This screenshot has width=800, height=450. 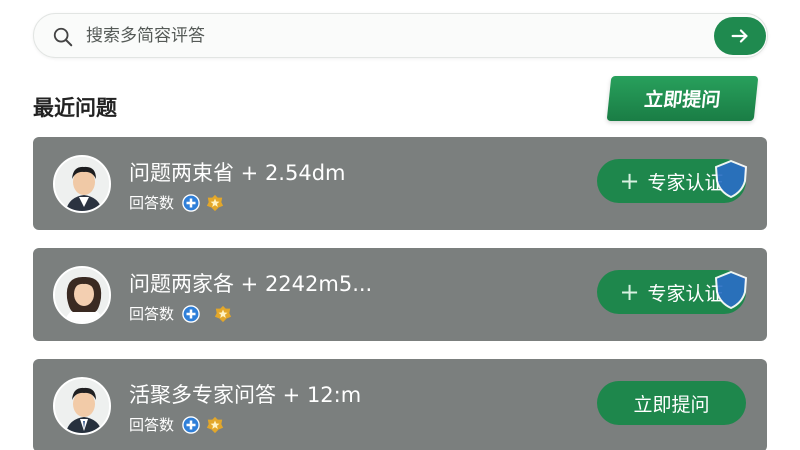 I want to click on section-title: 最近问题, so click(x=75, y=108).